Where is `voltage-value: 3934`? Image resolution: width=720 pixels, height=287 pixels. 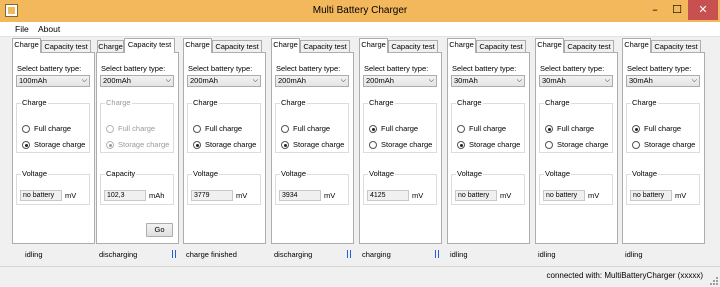 voltage-value: 3934 is located at coordinates (300, 195).